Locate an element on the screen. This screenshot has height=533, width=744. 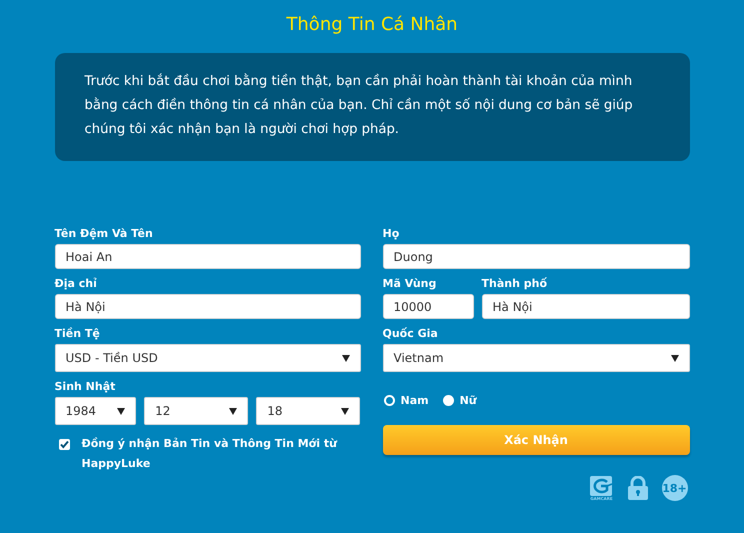
text-field: 10000 is located at coordinates (428, 306).